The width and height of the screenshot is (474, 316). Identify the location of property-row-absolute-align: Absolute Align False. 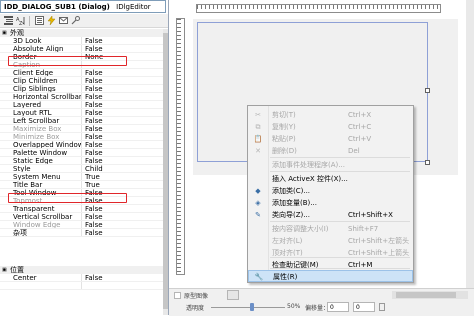
(81, 49).